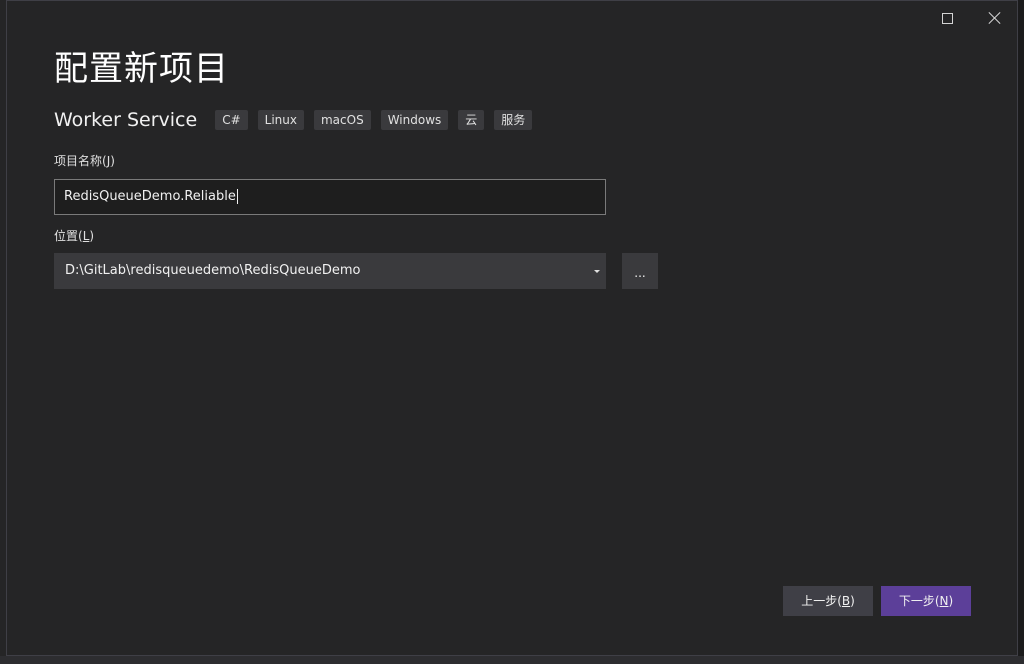  I want to click on next-button-label: 下一步, so click(916, 601).